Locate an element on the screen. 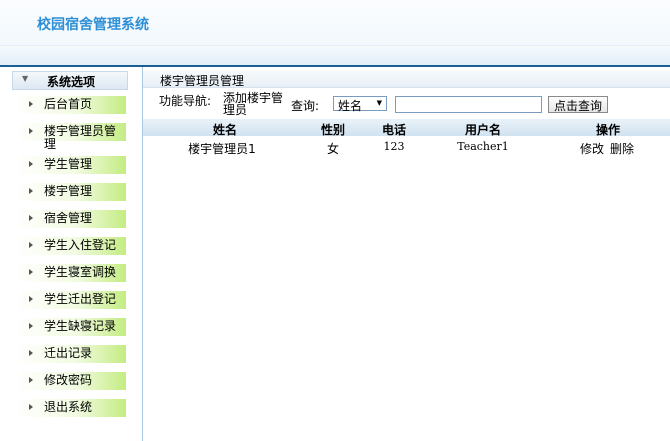  header: 校园宿舍管理系统 is located at coordinates (335, 22).